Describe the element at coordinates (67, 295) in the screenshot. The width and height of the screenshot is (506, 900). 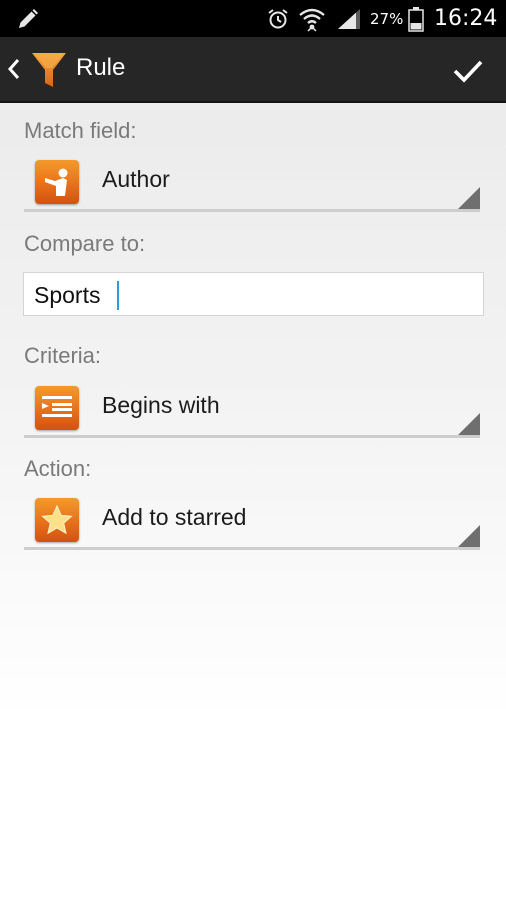
I see `compare-to-value: Sports` at that location.